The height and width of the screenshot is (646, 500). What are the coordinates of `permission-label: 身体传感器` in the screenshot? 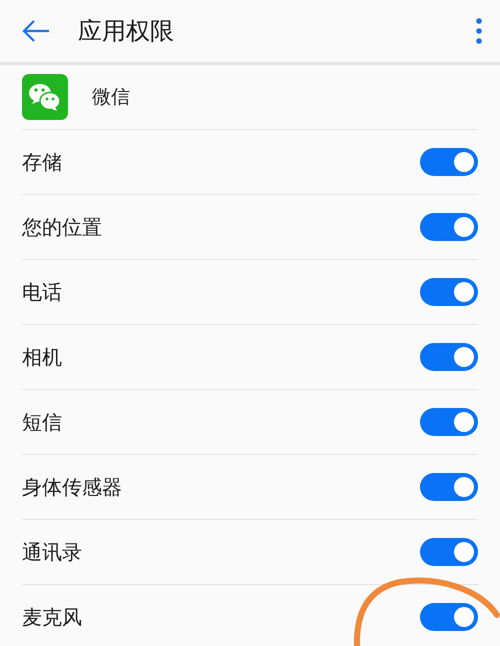 It's located at (72, 487).